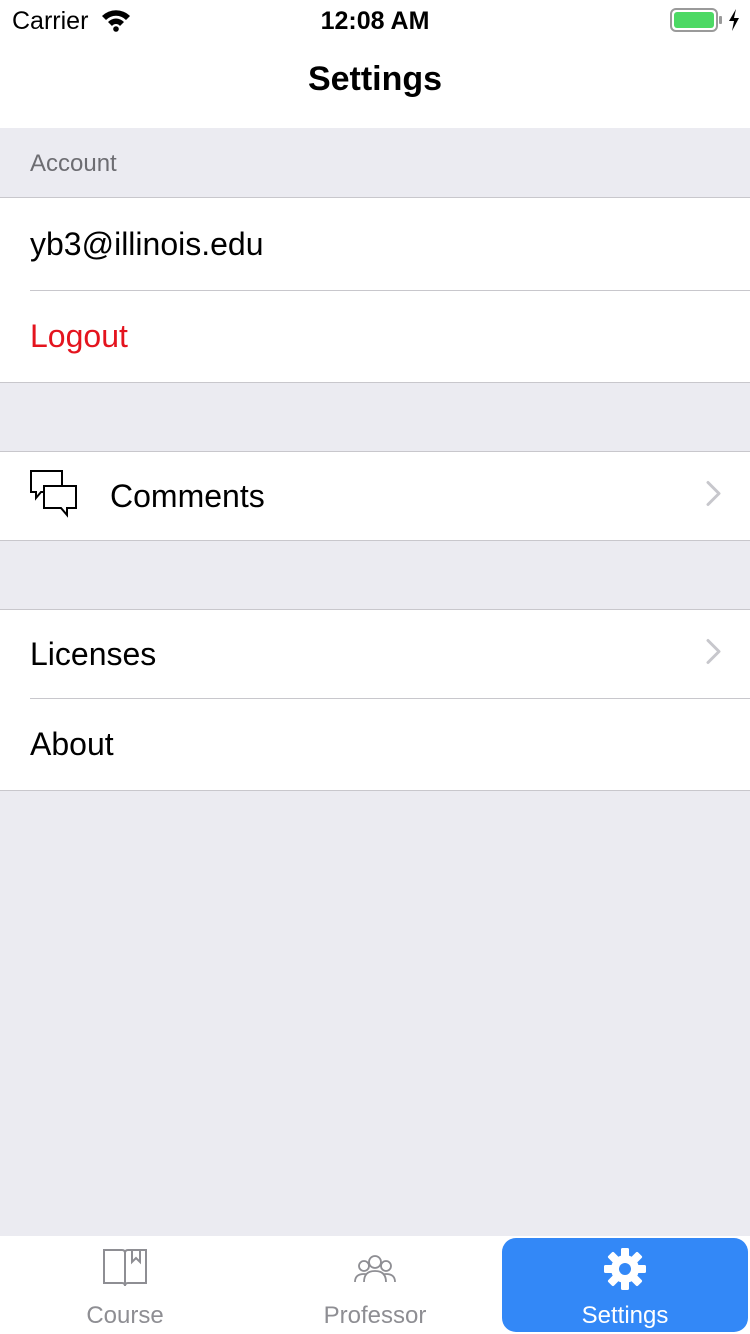  I want to click on book-icon, so click(125, 1271).